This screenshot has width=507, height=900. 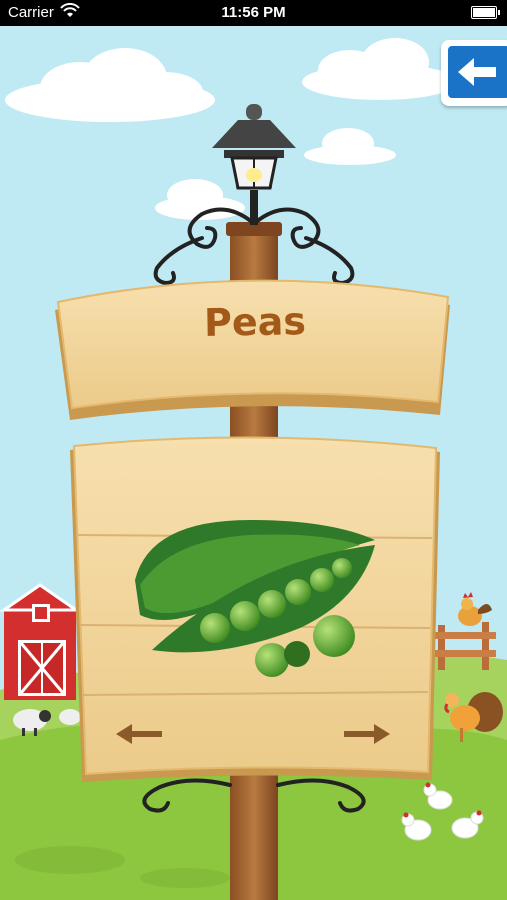 What do you see at coordinates (40, 641) in the screenshot?
I see `barn` at bounding box center [40, 641].